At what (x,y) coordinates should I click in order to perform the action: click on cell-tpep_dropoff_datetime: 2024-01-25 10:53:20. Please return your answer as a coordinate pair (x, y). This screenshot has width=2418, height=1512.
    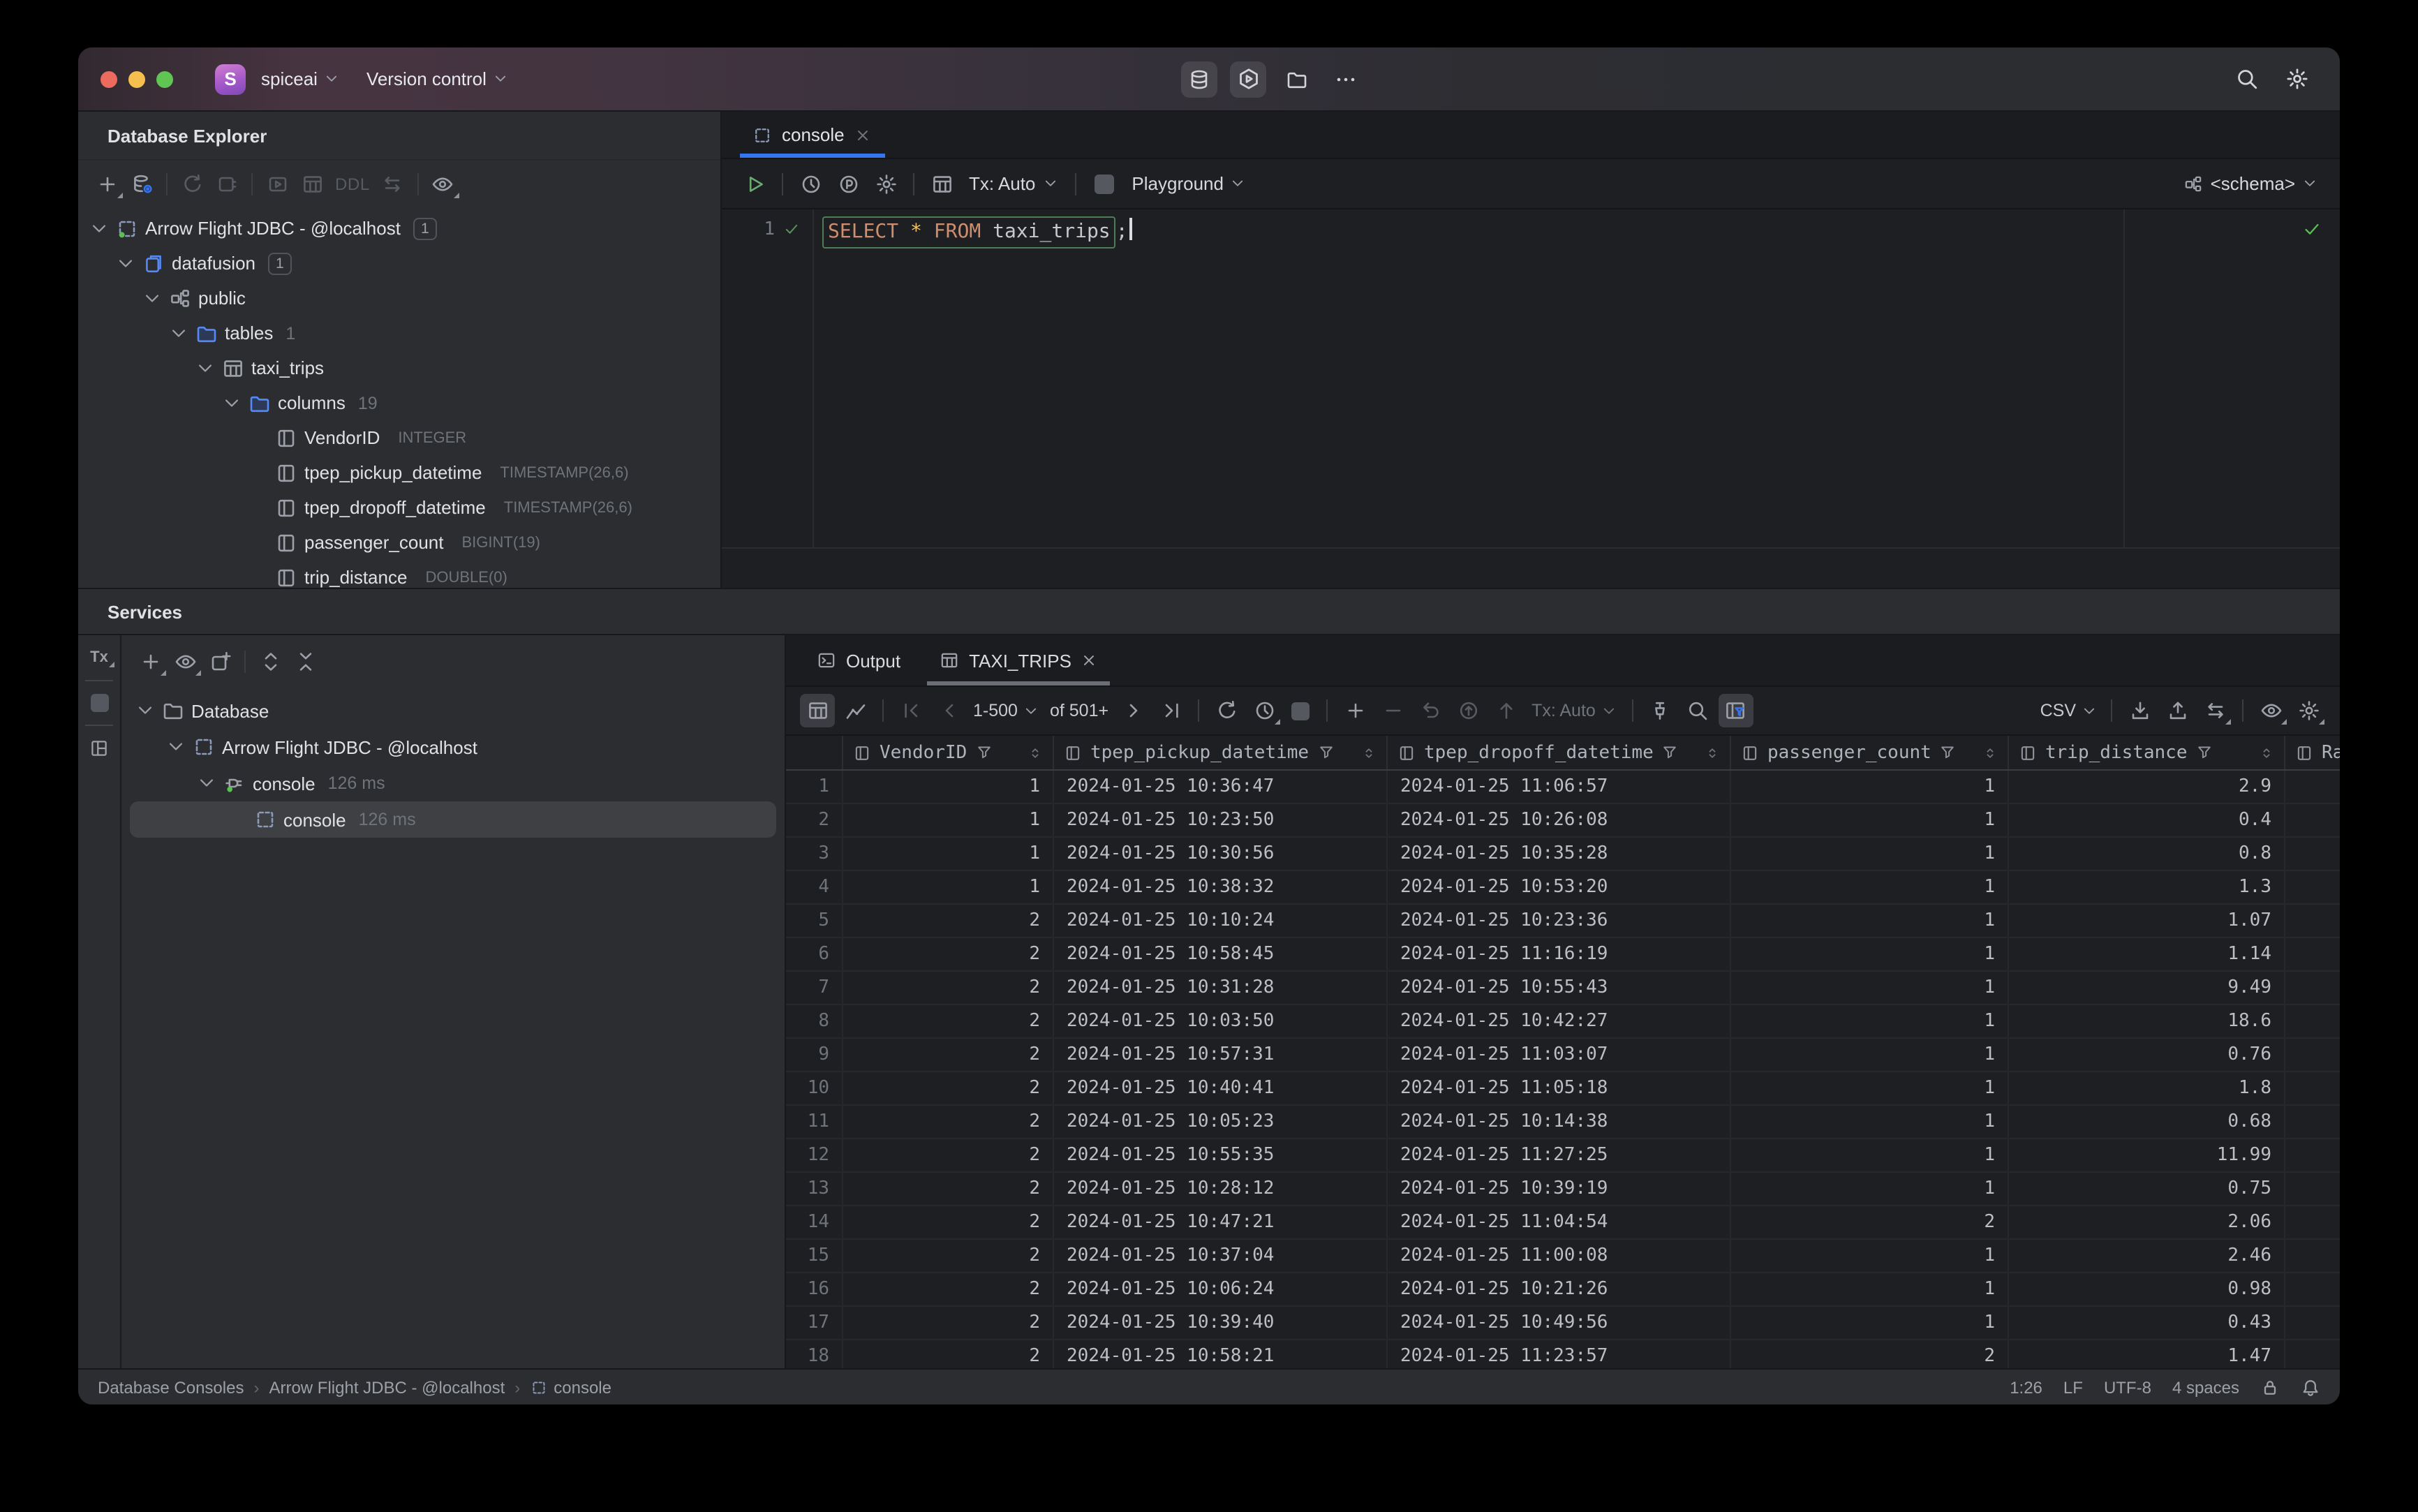
    Looking at the image, I should click on (1559, 887).